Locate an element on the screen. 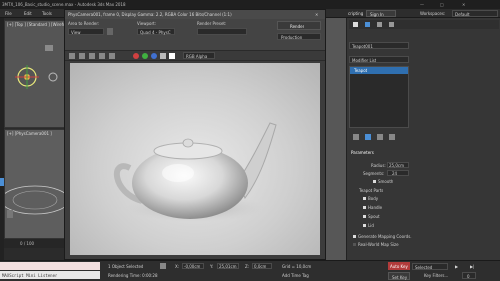 This screenshot has height=281, width=500. close-icon: ✕ is located at coordinates (463, 4).